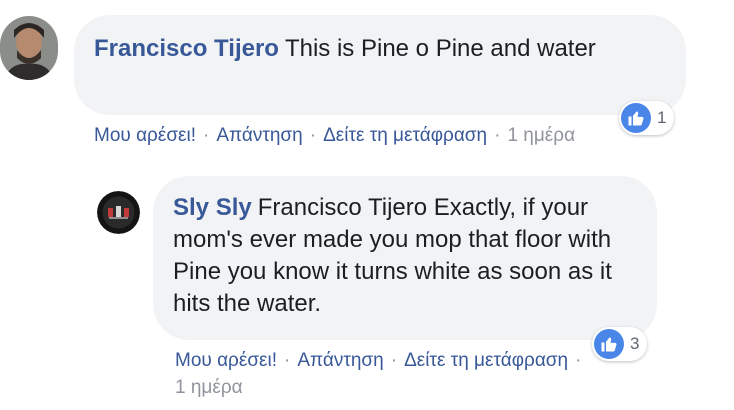  I want to click on comment-text: This is Pine o Pine and water, so click(440, 48).